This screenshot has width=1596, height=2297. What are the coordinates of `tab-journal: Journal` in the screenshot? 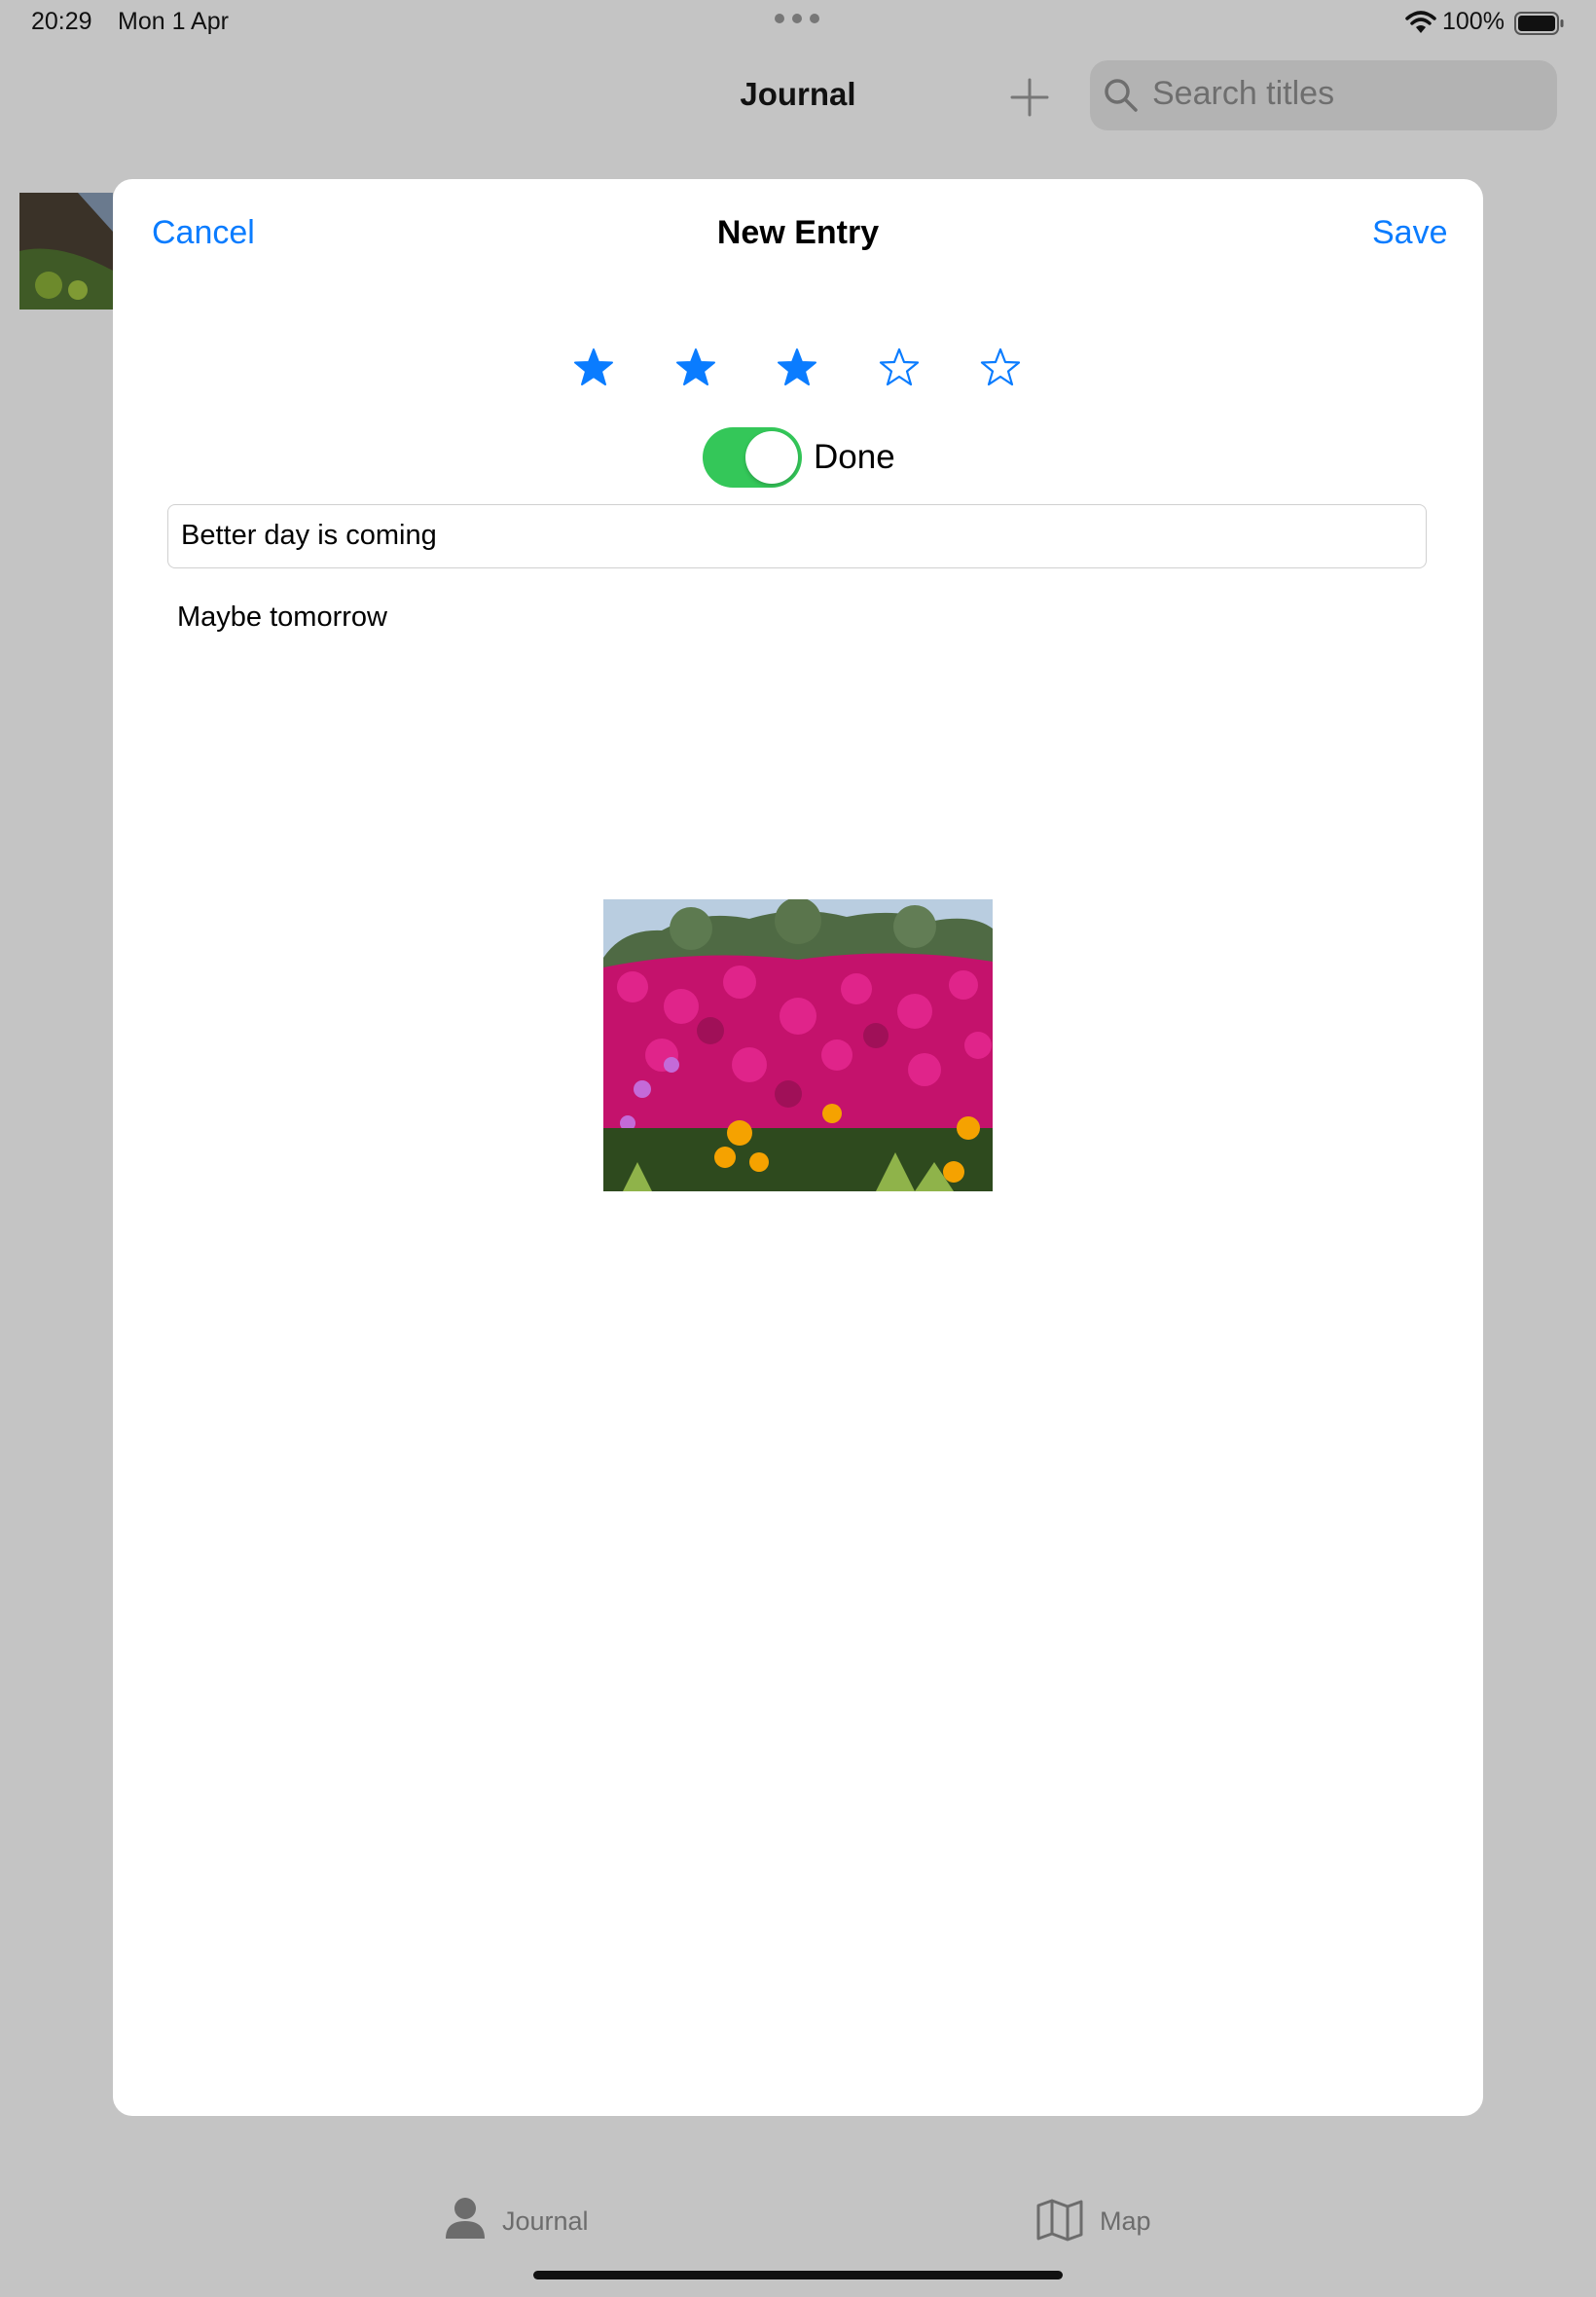 It's located at (545, 2221).